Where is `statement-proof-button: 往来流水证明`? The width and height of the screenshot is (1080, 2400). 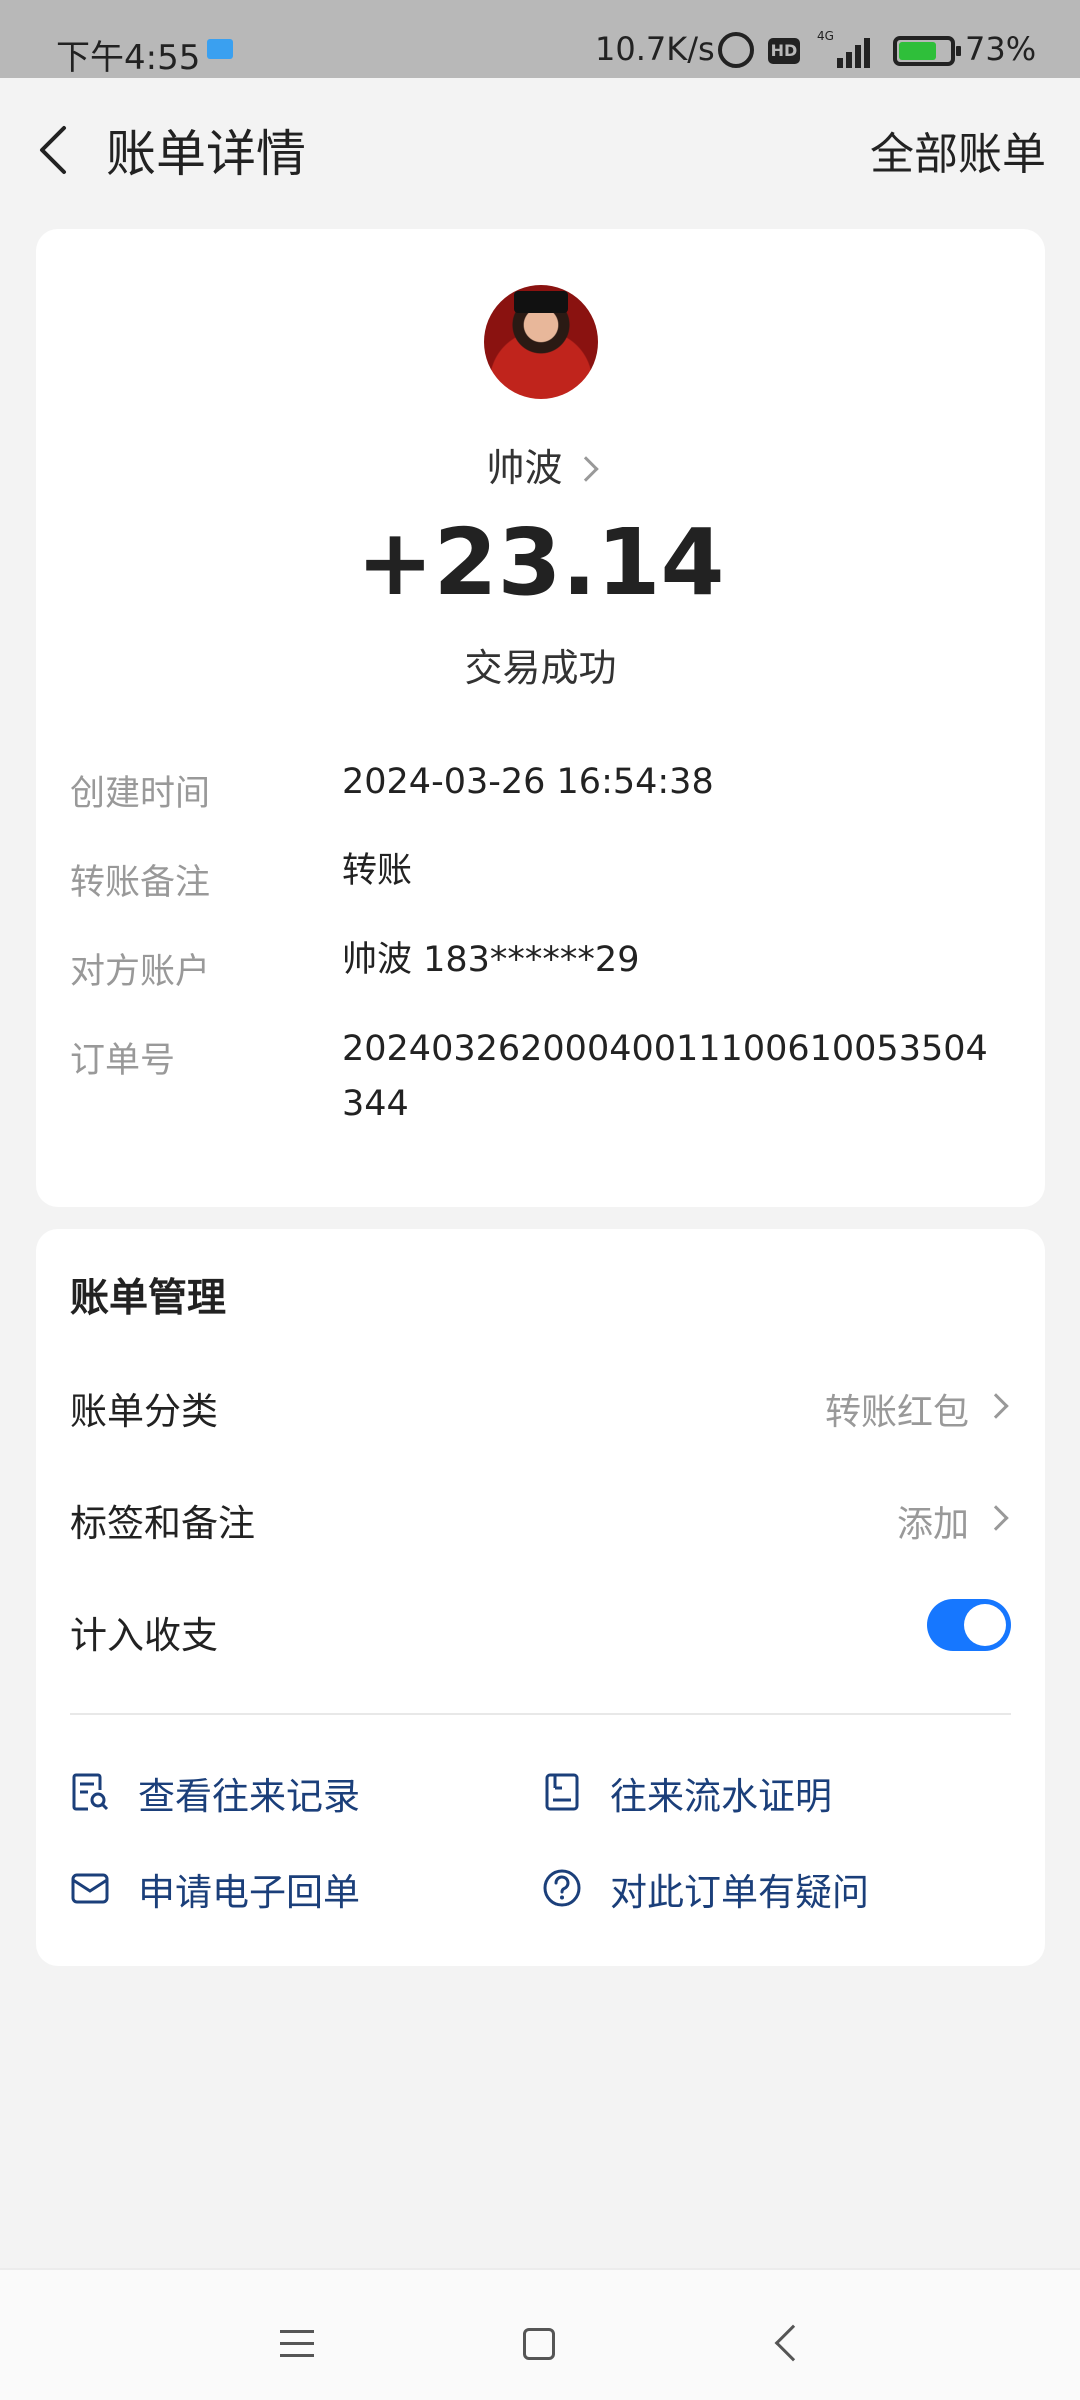
statement-proof-button: 往来流水证明 is located at coordinates (777, 1796).